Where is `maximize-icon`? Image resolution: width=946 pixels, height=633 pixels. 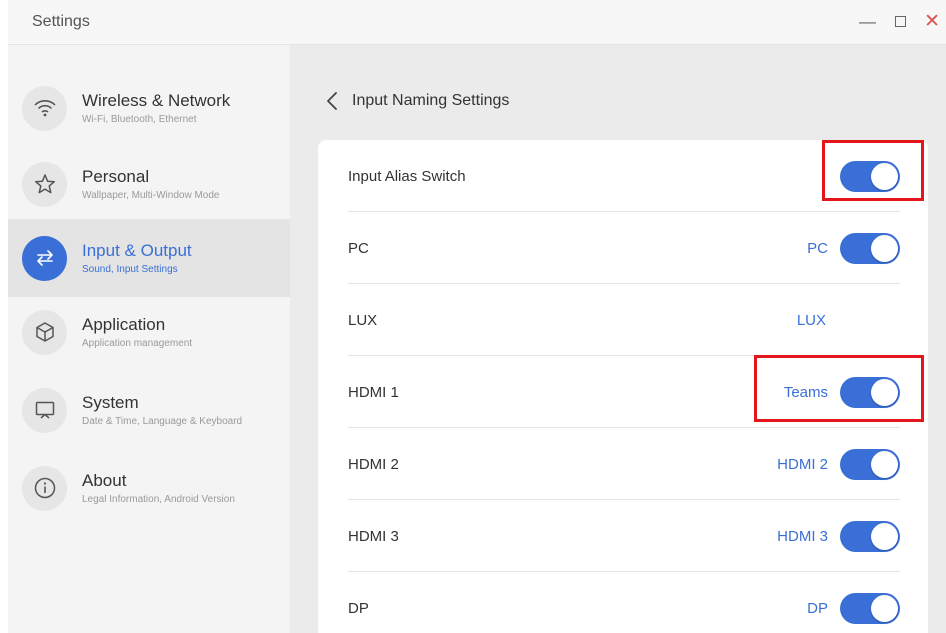
maximize-icon is located at coordinates (900, 22).